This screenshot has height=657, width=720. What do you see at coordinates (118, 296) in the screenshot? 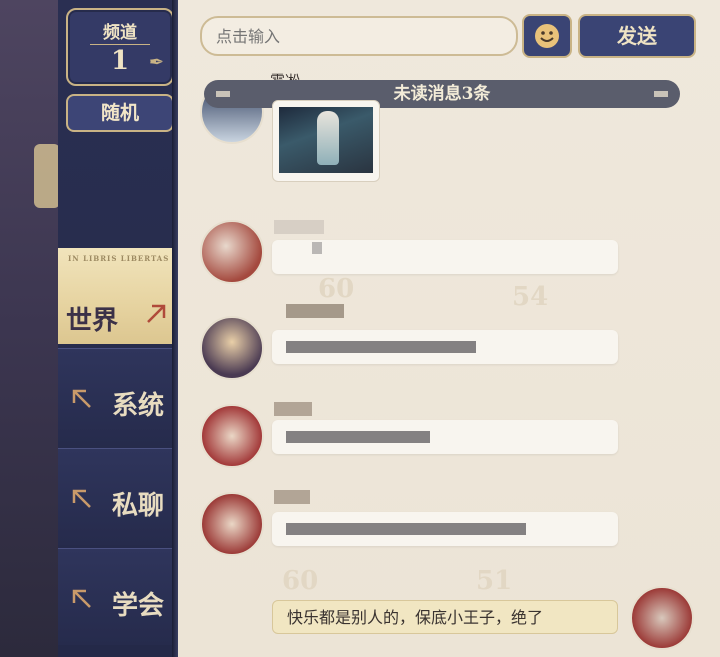
I see `tab-world: IN LIBRIS LIBERTAS 世界` at bounding box center [118, 296].